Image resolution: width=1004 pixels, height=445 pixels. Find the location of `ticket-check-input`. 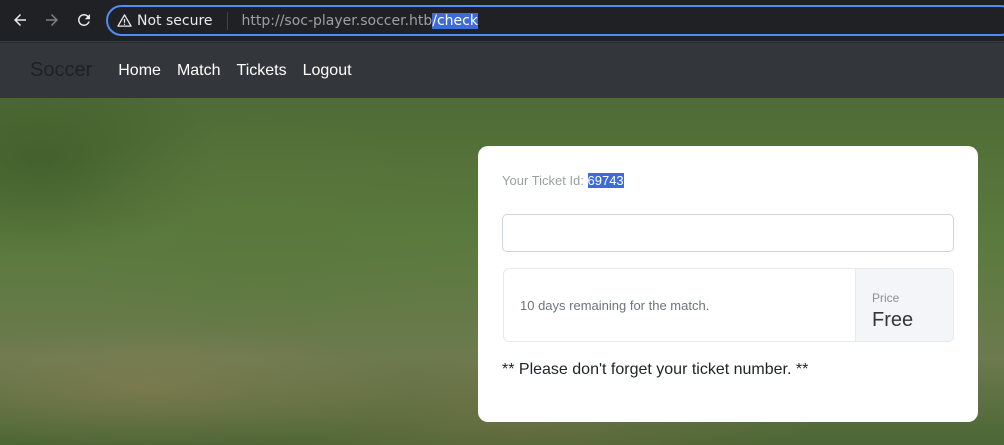

ticket-check-input is located at coordinates (728, 233).